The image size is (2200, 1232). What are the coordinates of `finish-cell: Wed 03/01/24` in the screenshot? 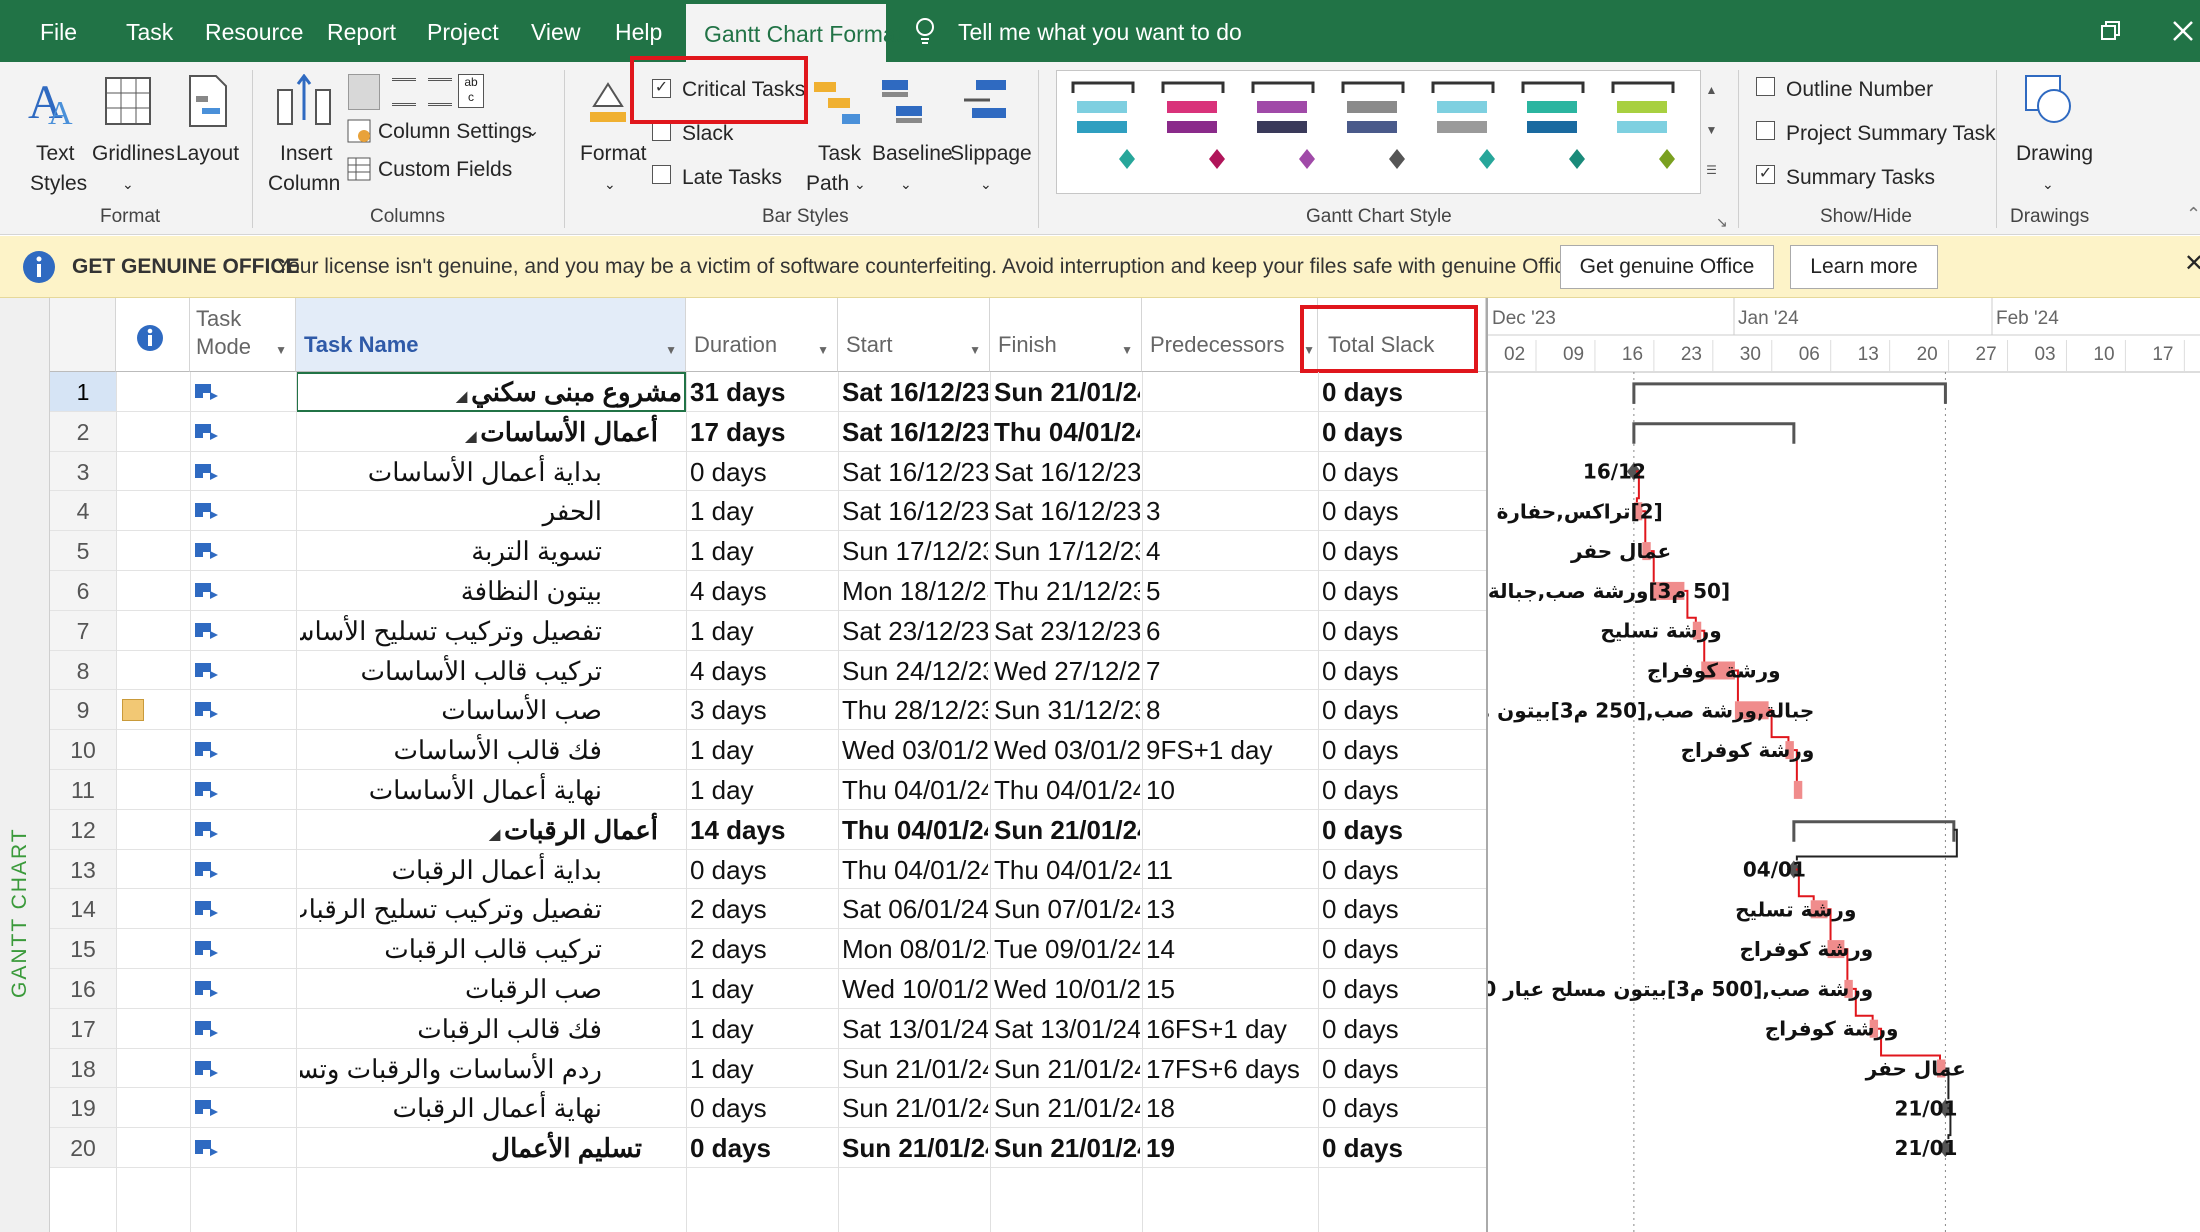 It's located at (1067, 749).